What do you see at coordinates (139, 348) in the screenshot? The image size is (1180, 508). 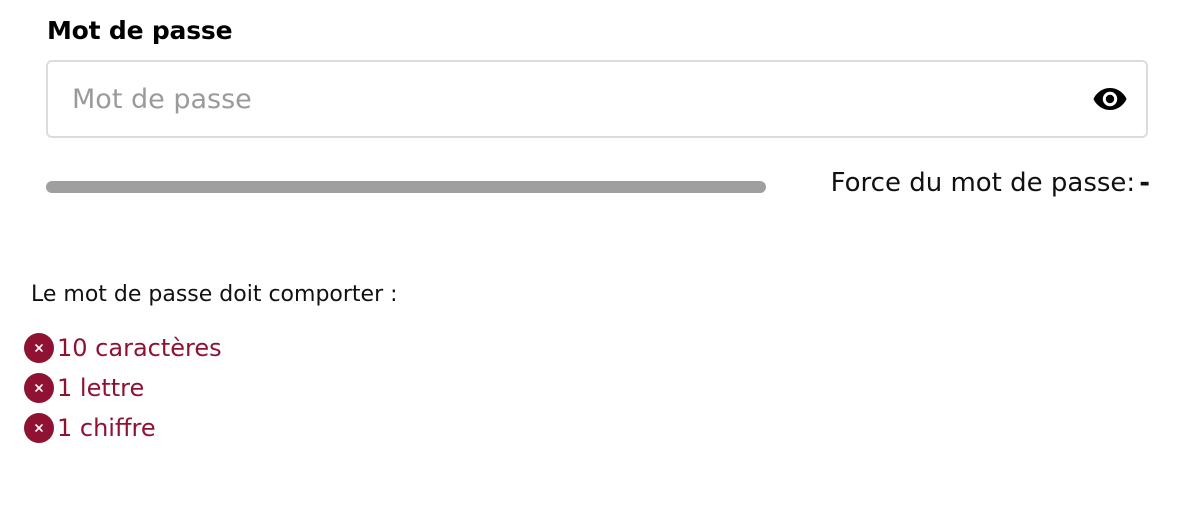 I see `requirement-label: 10 caractères` at bounding box center [139, 348].